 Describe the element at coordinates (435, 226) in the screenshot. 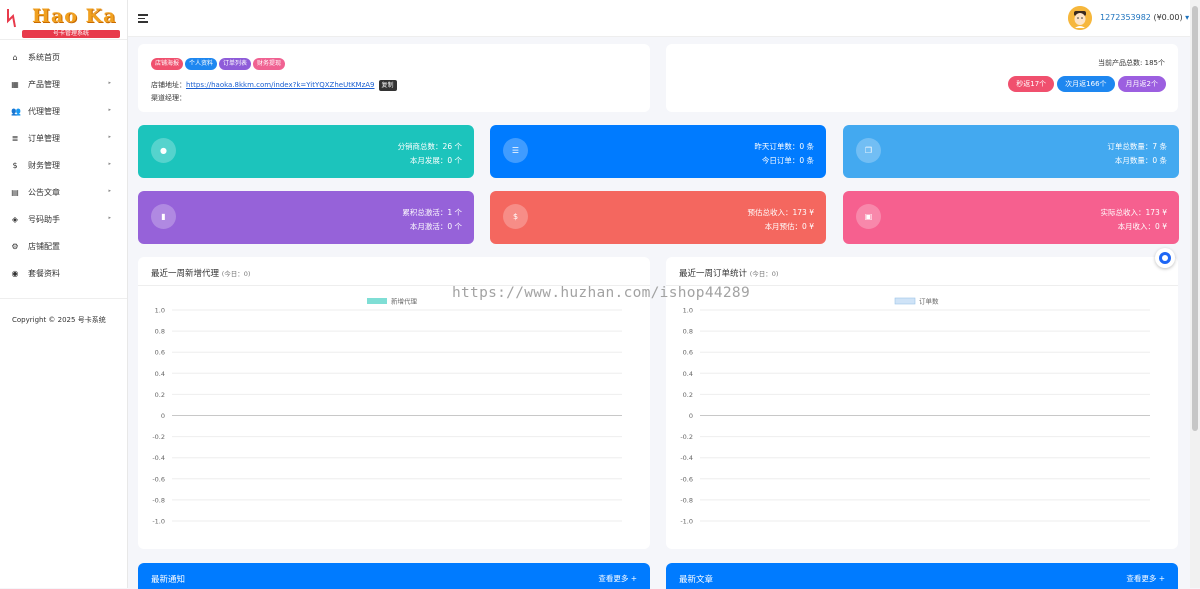

I see `stat-secondary: 本月激活：0 个` at that location.